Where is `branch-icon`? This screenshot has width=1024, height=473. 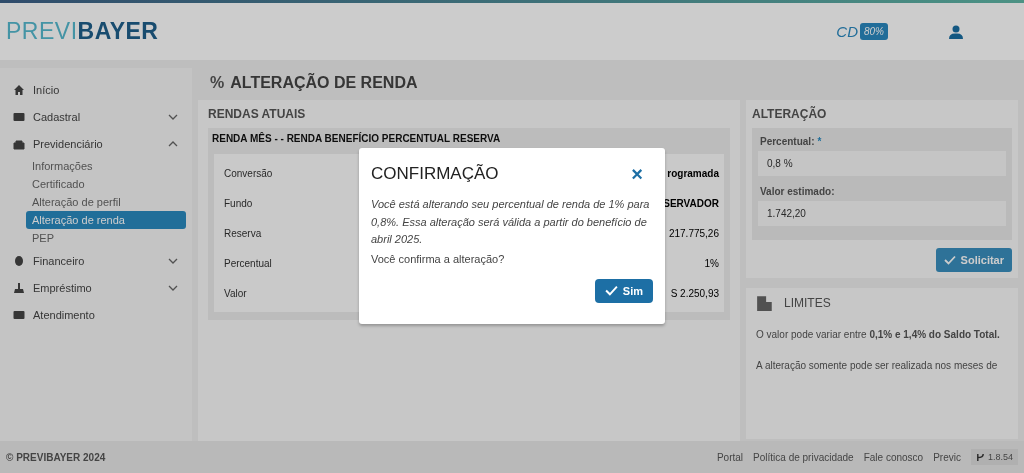
branch-icon is located at coordinates (980, 457).